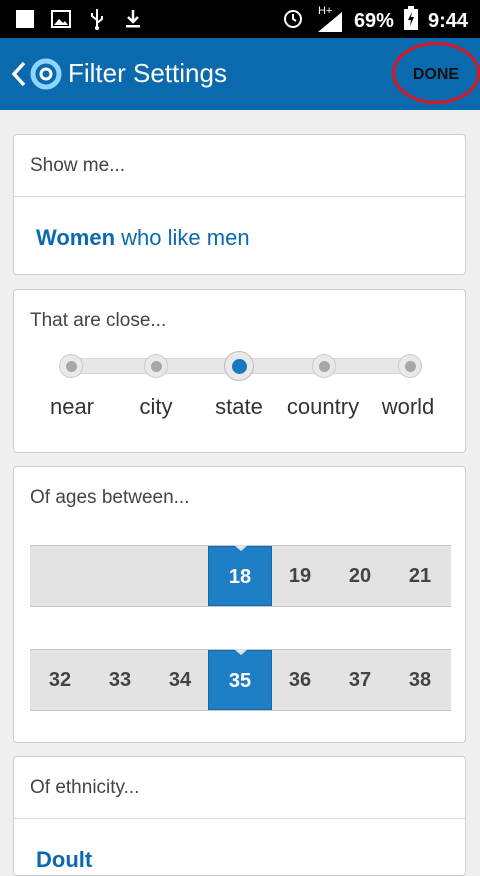 The height and width of the screenshot is (876, 480). What do you see at coordinates (420, 576) in the screenshot?
I see `min-age-option: 21` at bounding box center [420, 576].